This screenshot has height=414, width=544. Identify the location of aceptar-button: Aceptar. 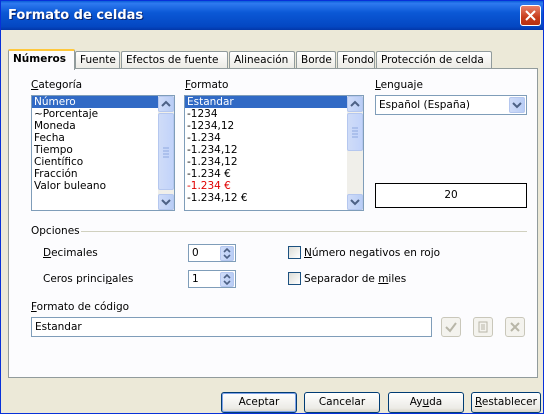
(259, 402).